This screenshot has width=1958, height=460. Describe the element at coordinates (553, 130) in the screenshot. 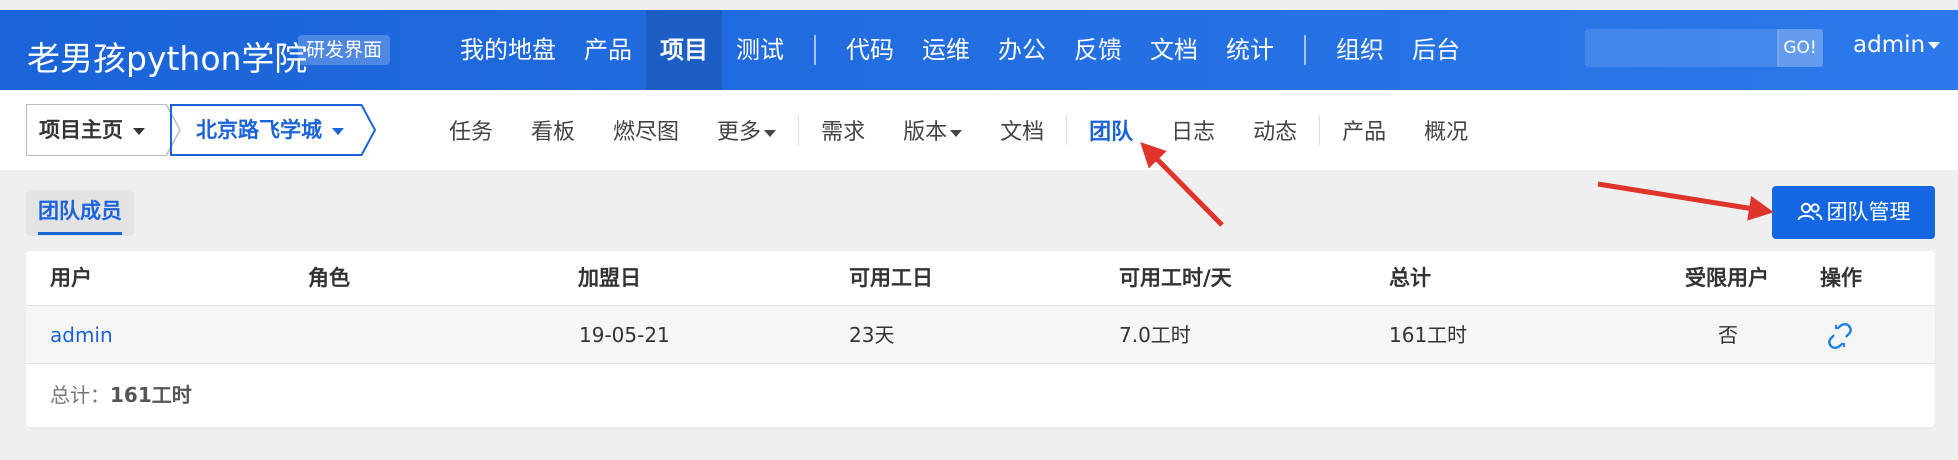

I see `subnav-item-kanban: 看板` at that location.